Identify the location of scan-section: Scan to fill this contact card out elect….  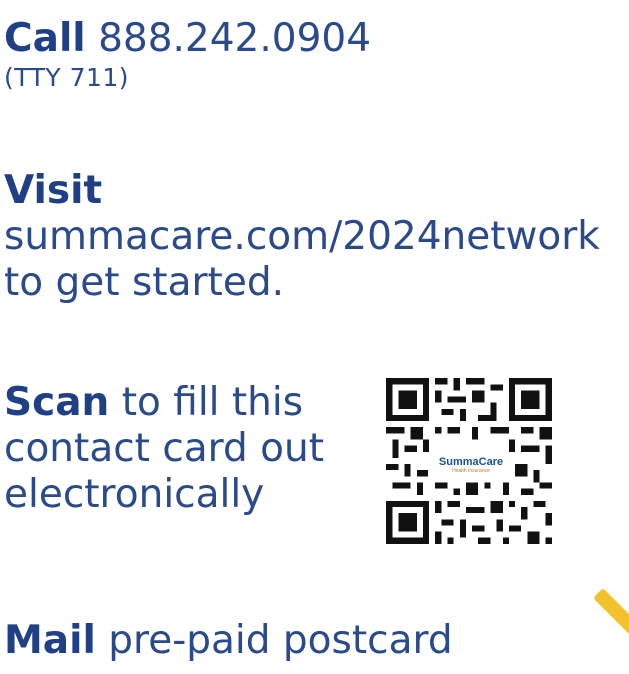
(164, 449).